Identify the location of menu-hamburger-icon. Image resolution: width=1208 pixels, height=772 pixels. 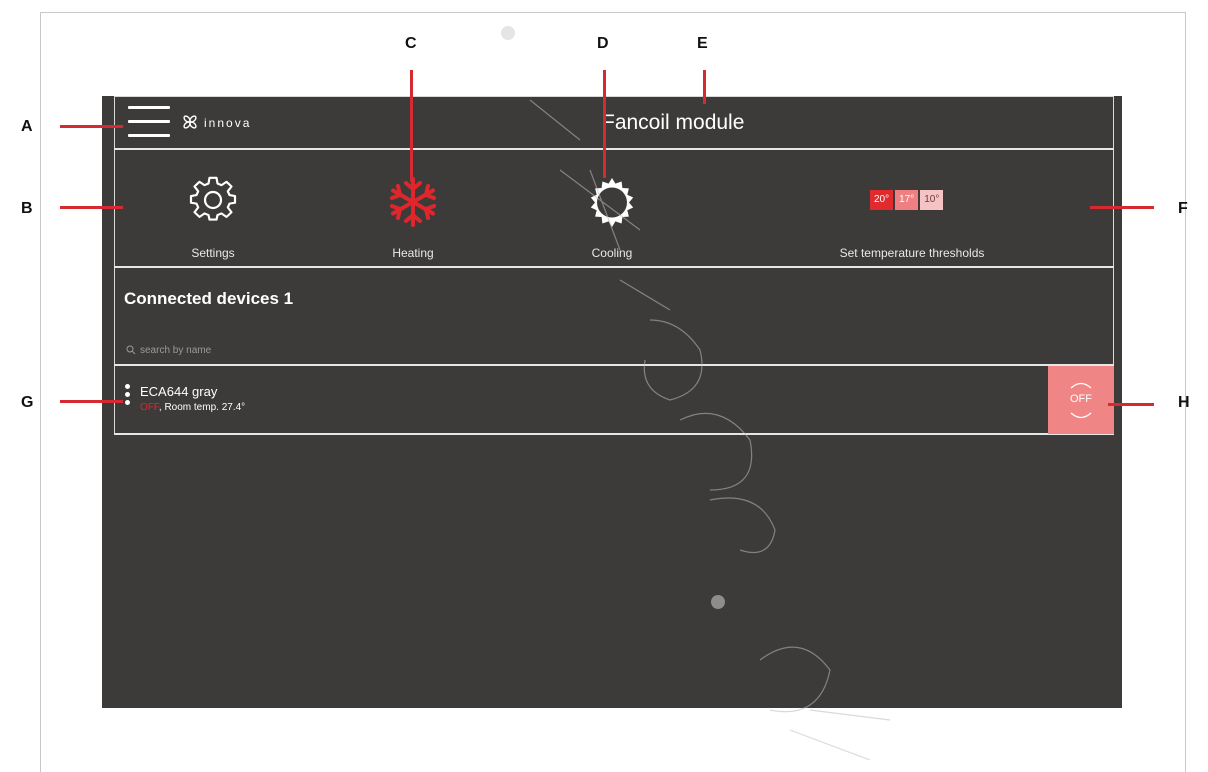
(149, 123).